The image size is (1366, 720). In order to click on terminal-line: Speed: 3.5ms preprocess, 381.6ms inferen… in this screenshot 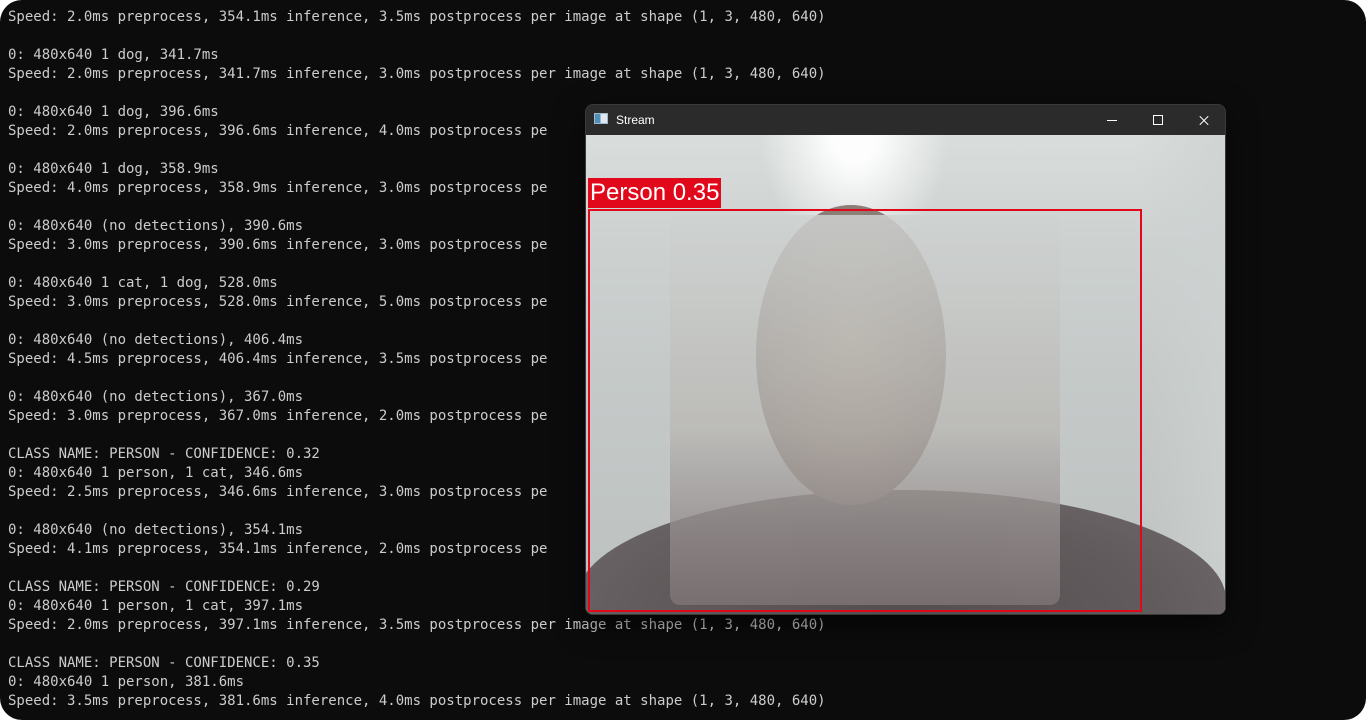, I will do `click(417, 701)`.